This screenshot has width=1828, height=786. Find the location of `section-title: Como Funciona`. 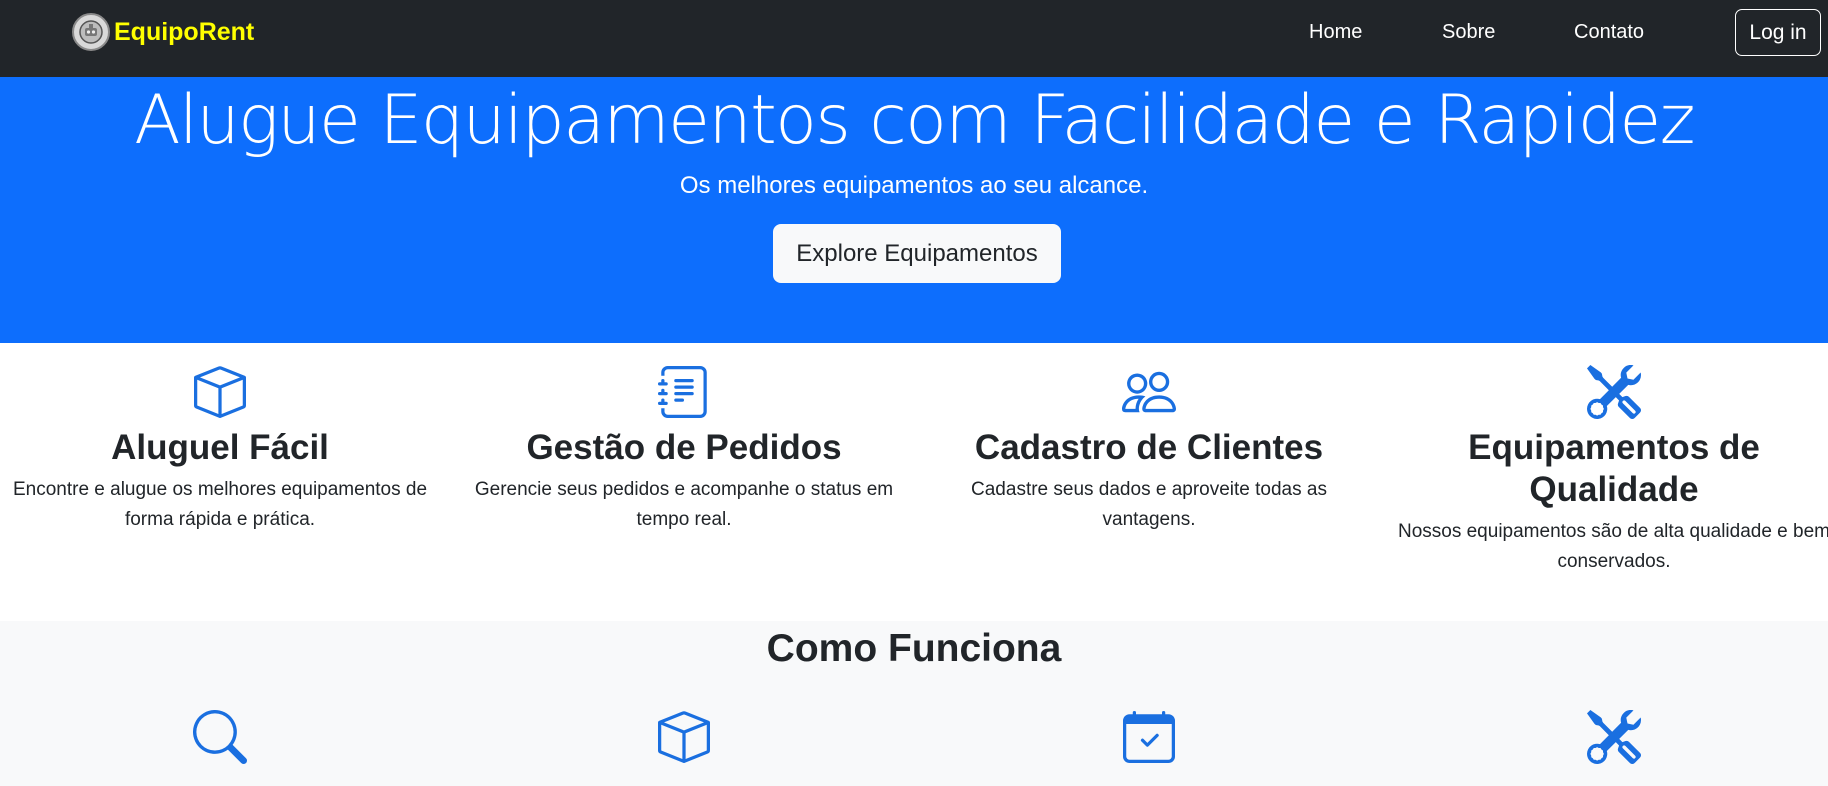

section-title: Como Funciona is located at coordinates (914, 648).